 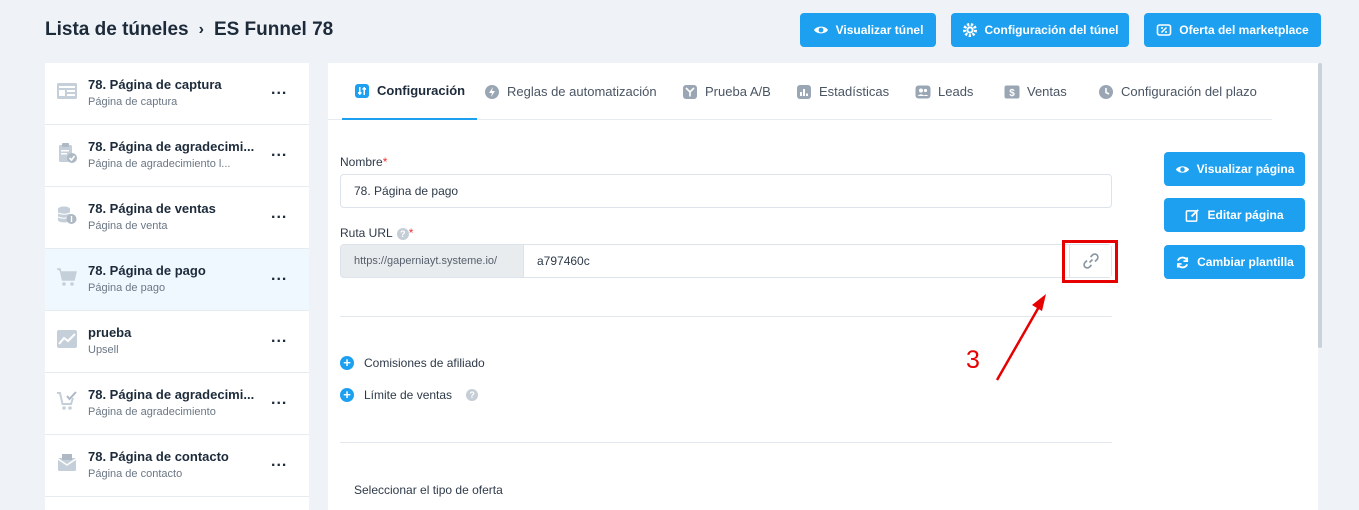 I want to click on cart-icon, so click(x=67, y=277).